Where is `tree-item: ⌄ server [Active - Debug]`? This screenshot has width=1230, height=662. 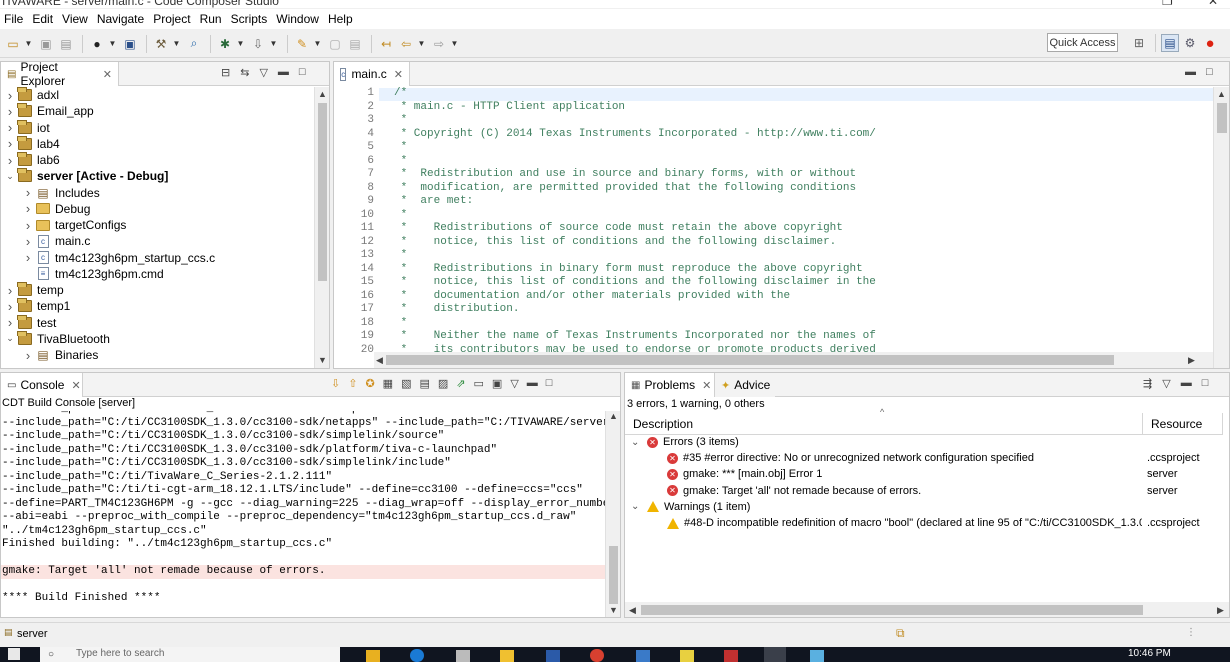 tree-item: ⌄ server [Active - Debug] is located at coordinates (86, 176).